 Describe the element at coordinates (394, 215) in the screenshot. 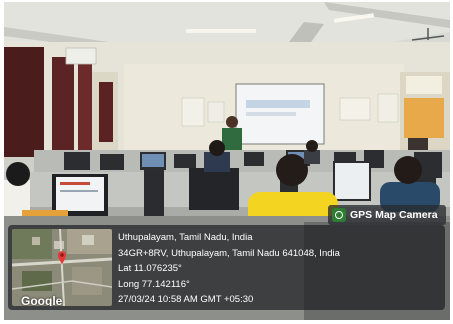

I see `badge-label: GPS Map Camera` at that location.